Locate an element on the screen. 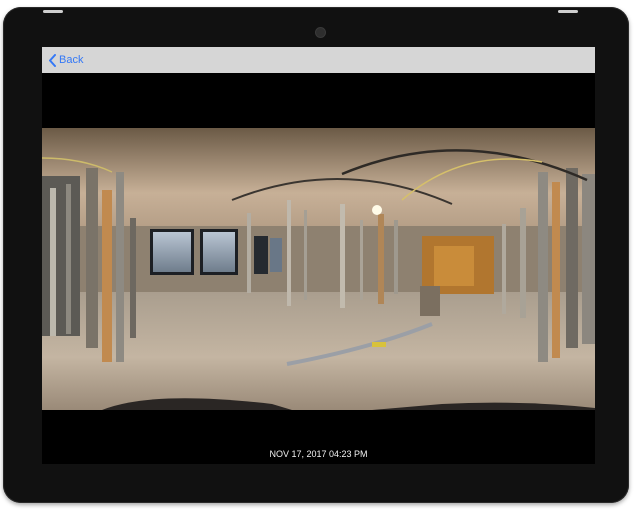  power-button is located at coordinates (568, 11).